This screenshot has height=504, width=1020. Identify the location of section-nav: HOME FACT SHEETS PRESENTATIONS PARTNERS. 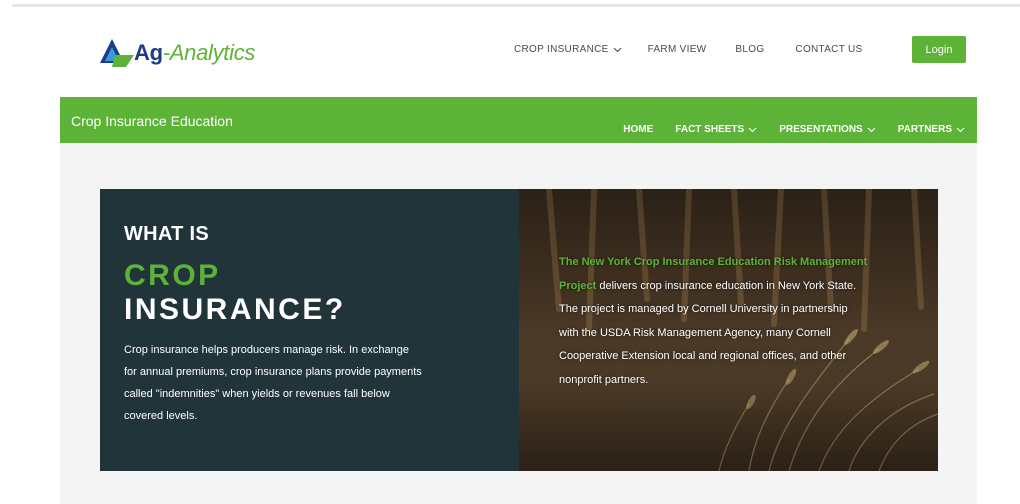
(794, 129).